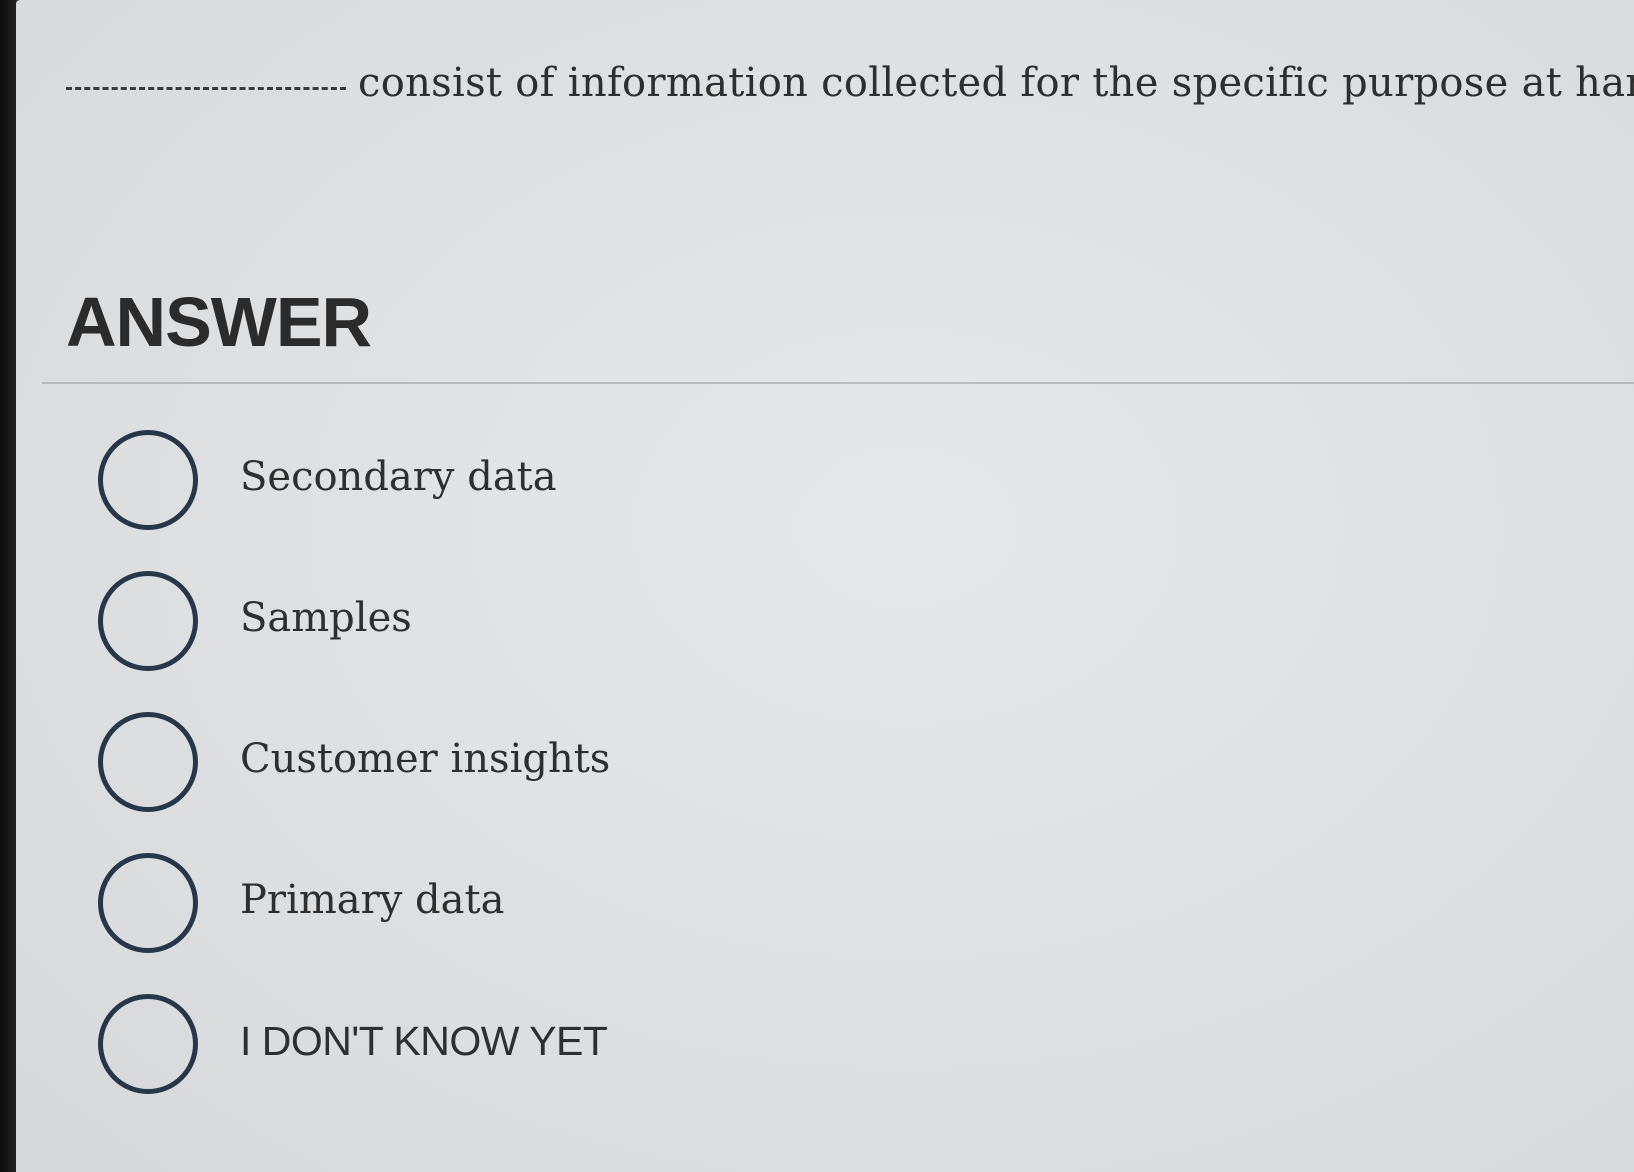  I want to click on option-customer-insights: Customer insights, so click(430, 767).